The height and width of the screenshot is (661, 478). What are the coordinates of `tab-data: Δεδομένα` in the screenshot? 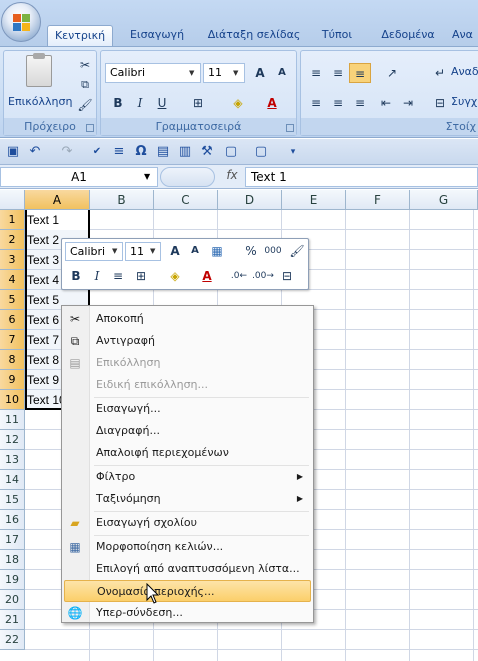 It's located at (408, 35).